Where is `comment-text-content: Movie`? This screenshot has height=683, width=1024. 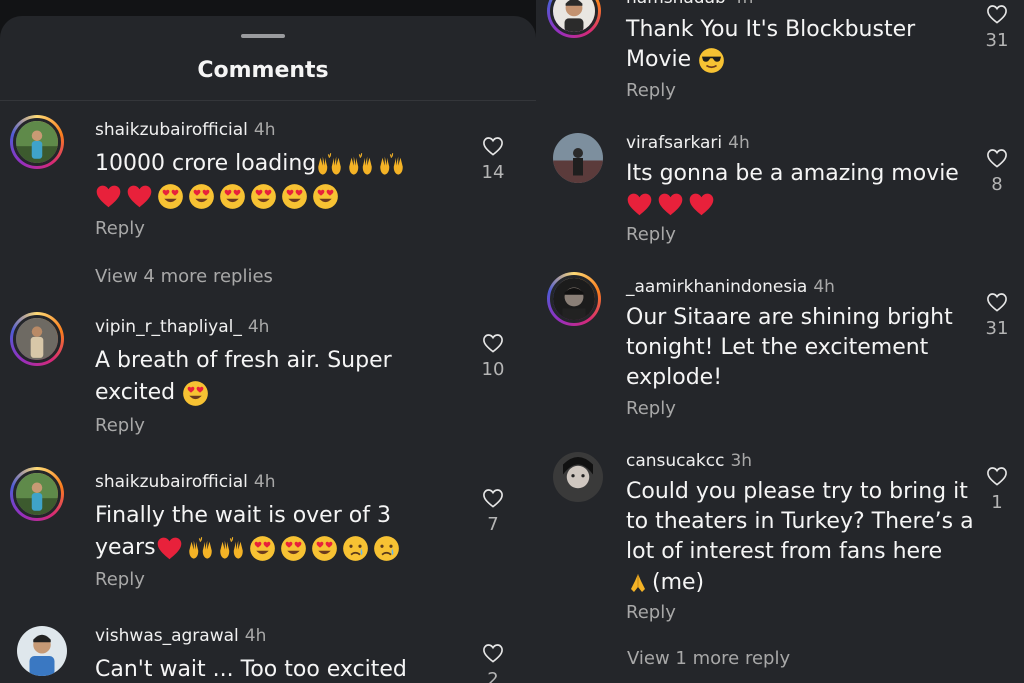 comment-text-content: Movie is located at coordinates (659, 59).